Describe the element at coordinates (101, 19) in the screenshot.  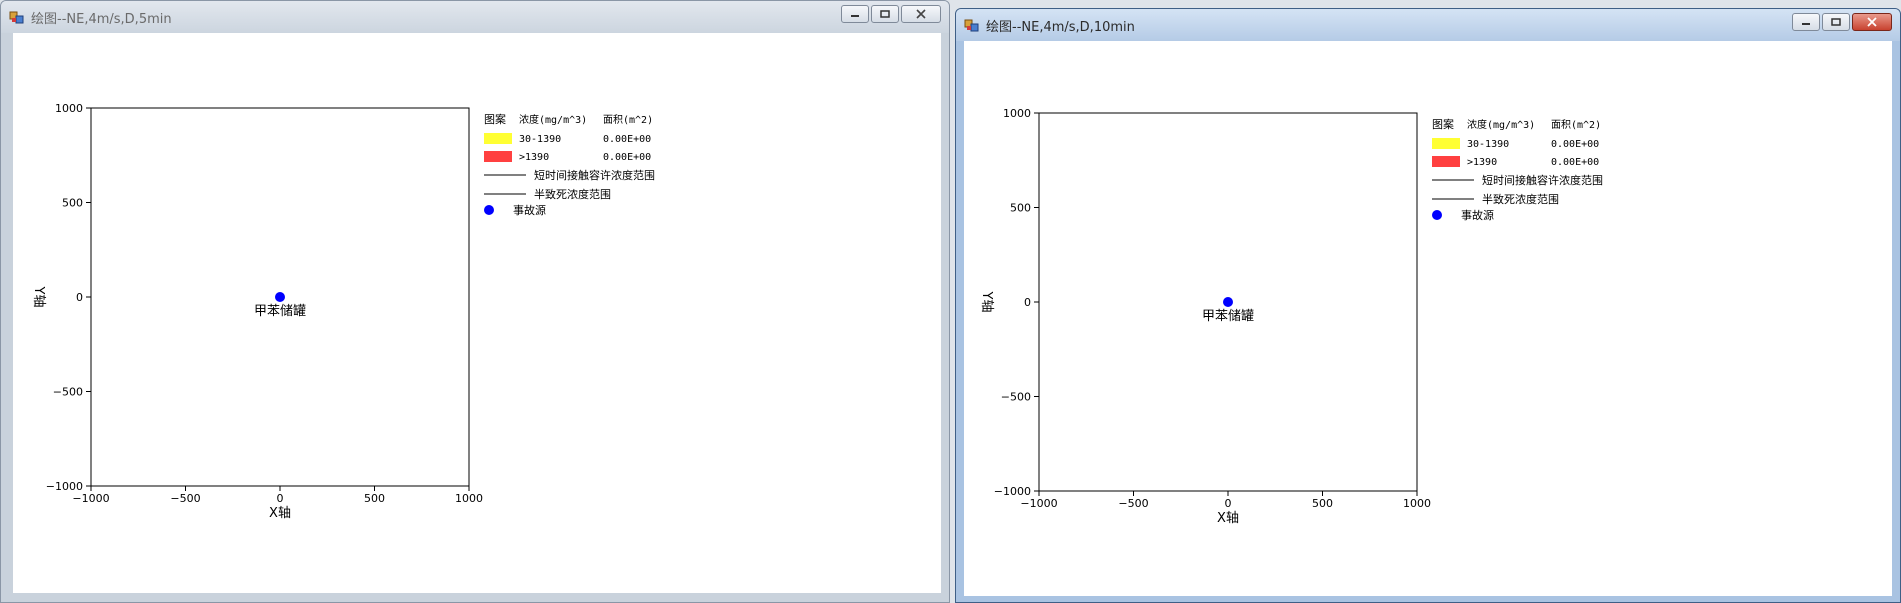
I see `window-title: 绘图--NE,4m/s,D,5min` at that location.